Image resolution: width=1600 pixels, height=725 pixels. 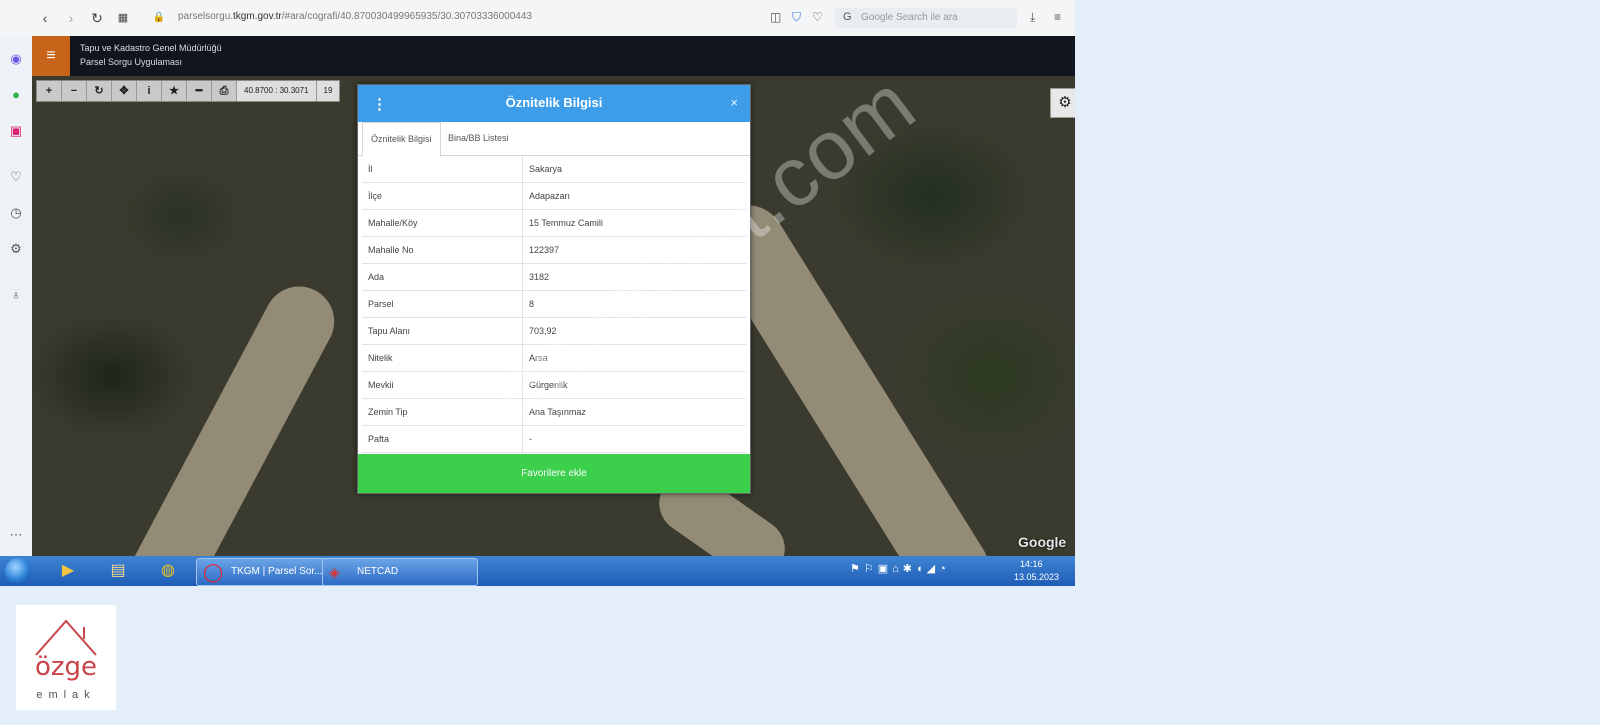 I want to click on gear-icon: ⚙, so click(x=1062, y=103).